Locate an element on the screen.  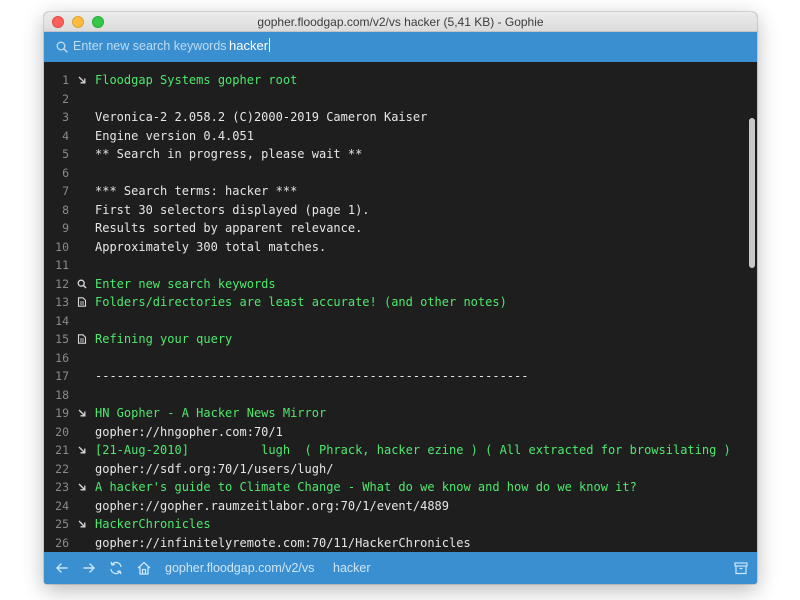
line-text: gopher://sdf.org:70/1/users/lugh/ is located at coordinates (214, 468).